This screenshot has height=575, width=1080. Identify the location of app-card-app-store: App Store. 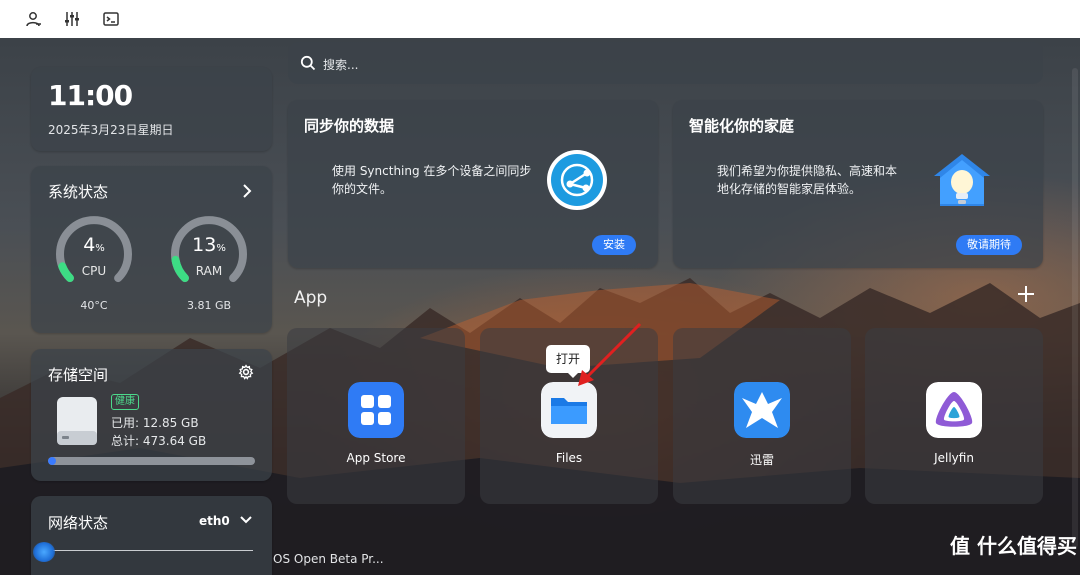
(376, 416).